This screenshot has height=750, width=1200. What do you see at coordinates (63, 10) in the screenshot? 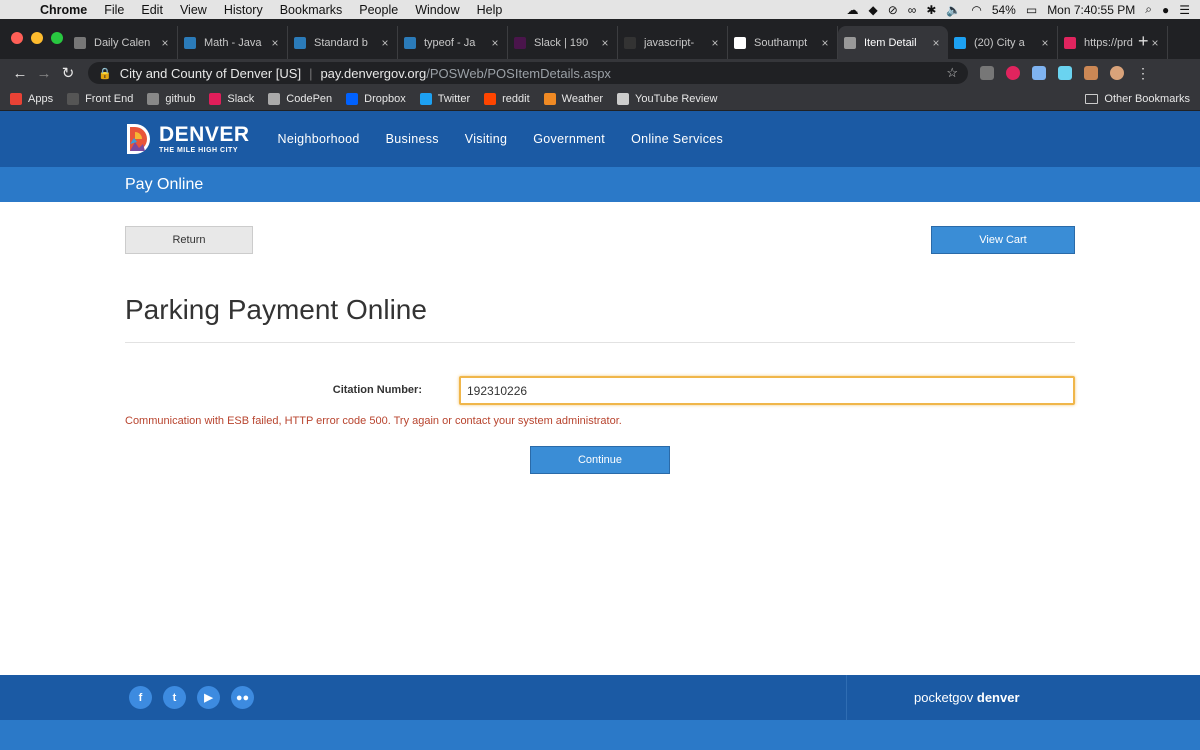
I see `menu-app: Chrome` at bounding box center [63, 10].